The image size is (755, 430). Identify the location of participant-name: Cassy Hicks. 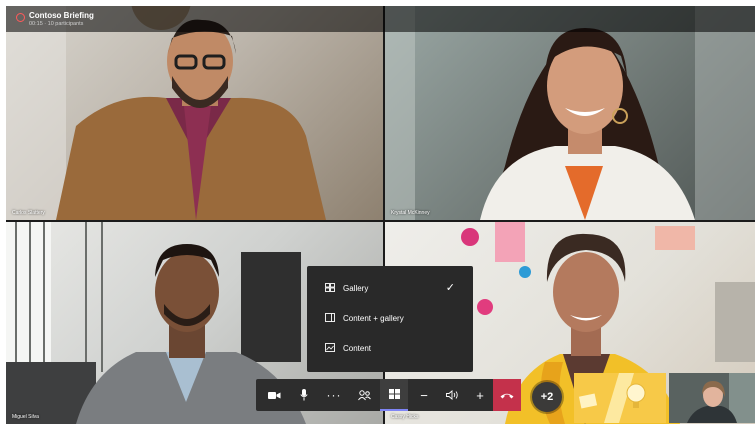
(405, 417).